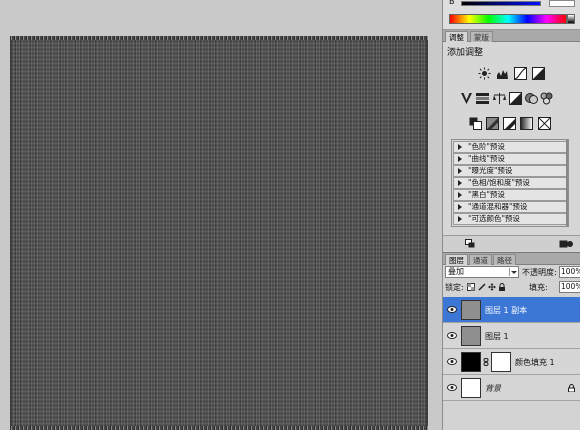 This screenshot has width=580, height=430. What do you see at coordinates (546, 98) in the screenshot?
I see `channel-mixer-icon` at bounding box center [546, 98].